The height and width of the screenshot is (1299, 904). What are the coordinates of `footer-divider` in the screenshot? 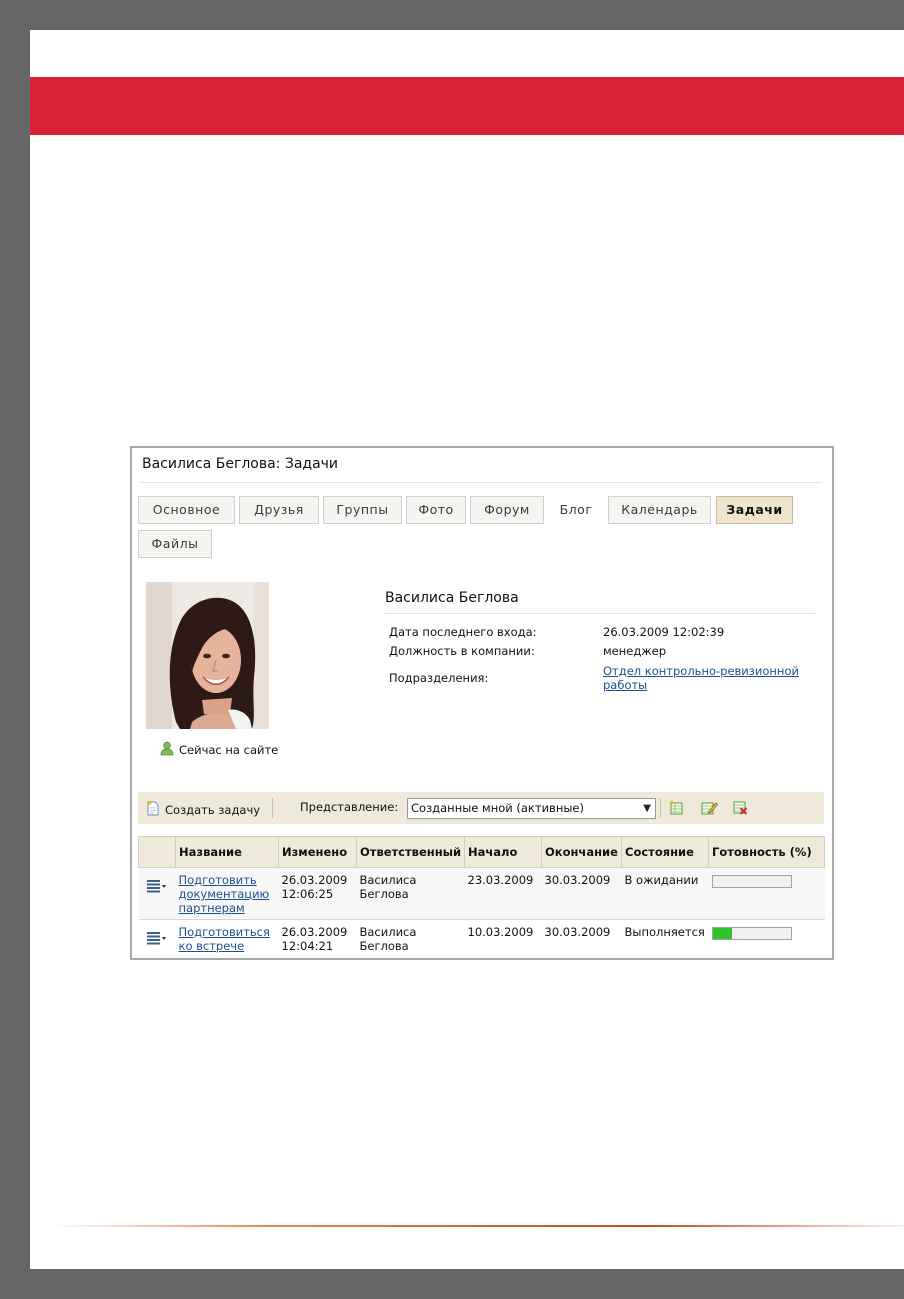 It's located at (477, 1226).